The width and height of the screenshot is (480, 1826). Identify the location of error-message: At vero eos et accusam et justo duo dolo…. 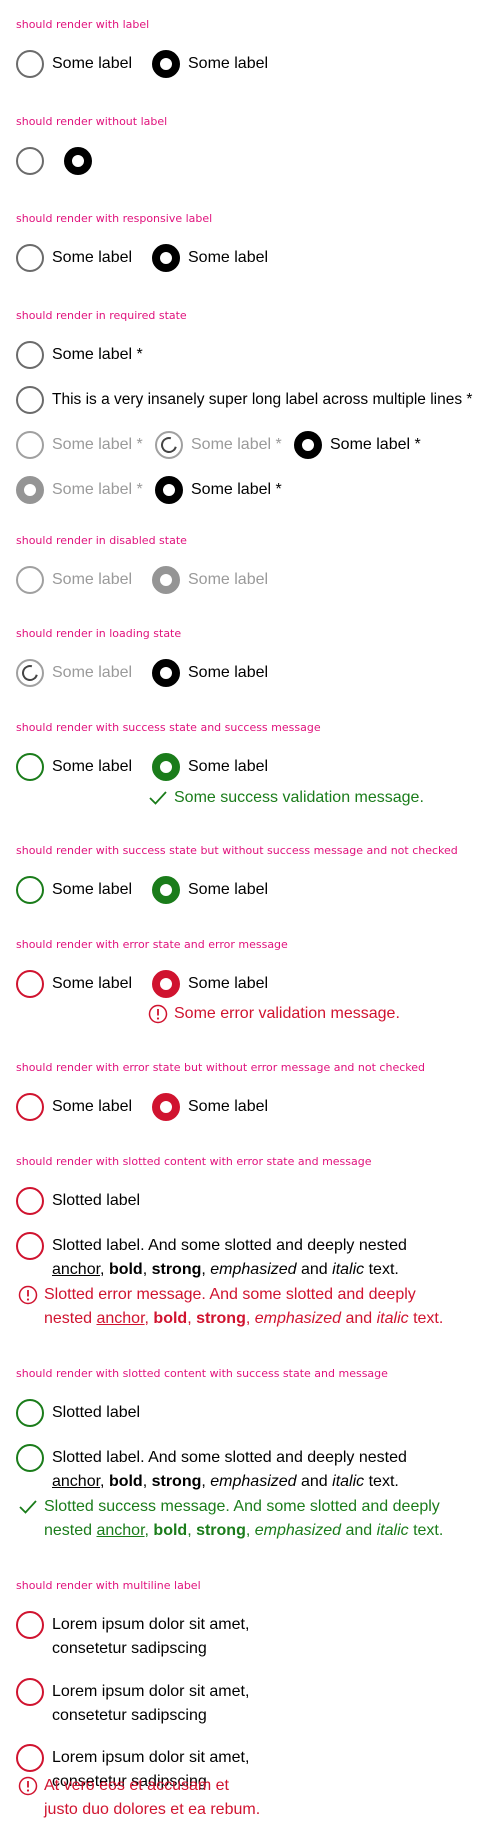
(148, 1798).